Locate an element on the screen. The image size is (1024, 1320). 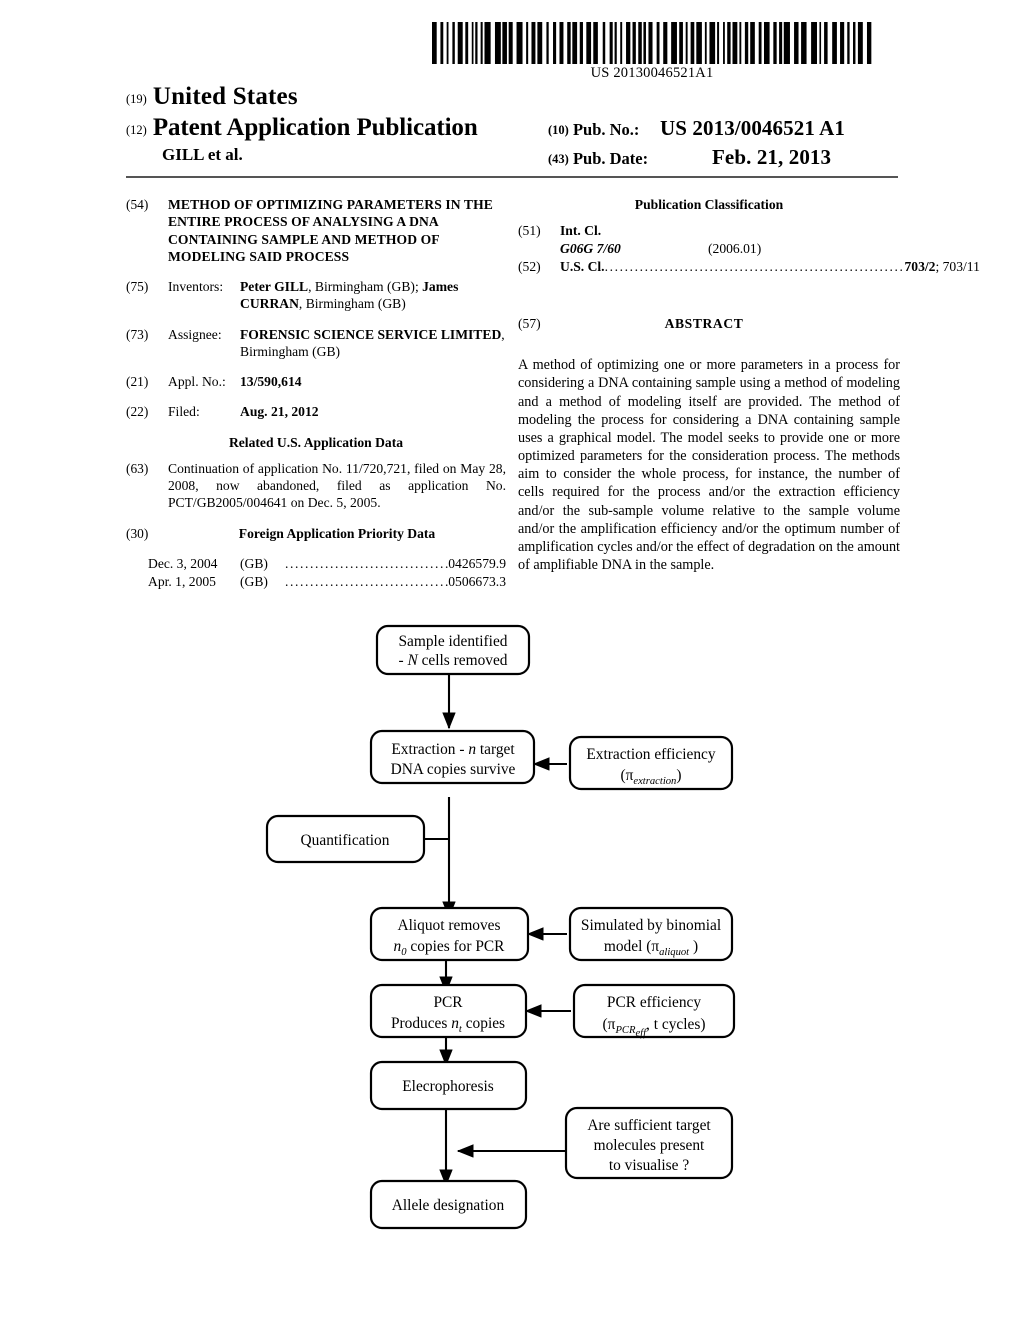
field-foreign-priority-heading: (30) Foreign Application Priority Data is located at coordinates (316, 533).